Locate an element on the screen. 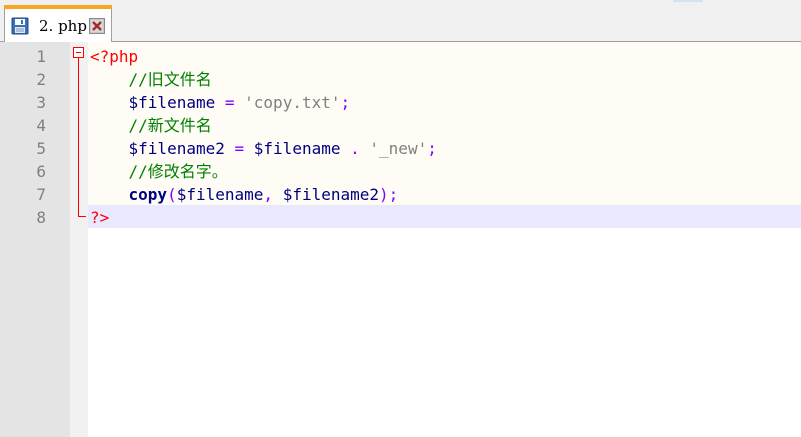  comment: //修改名字。 is located at coordinates (178, 171).